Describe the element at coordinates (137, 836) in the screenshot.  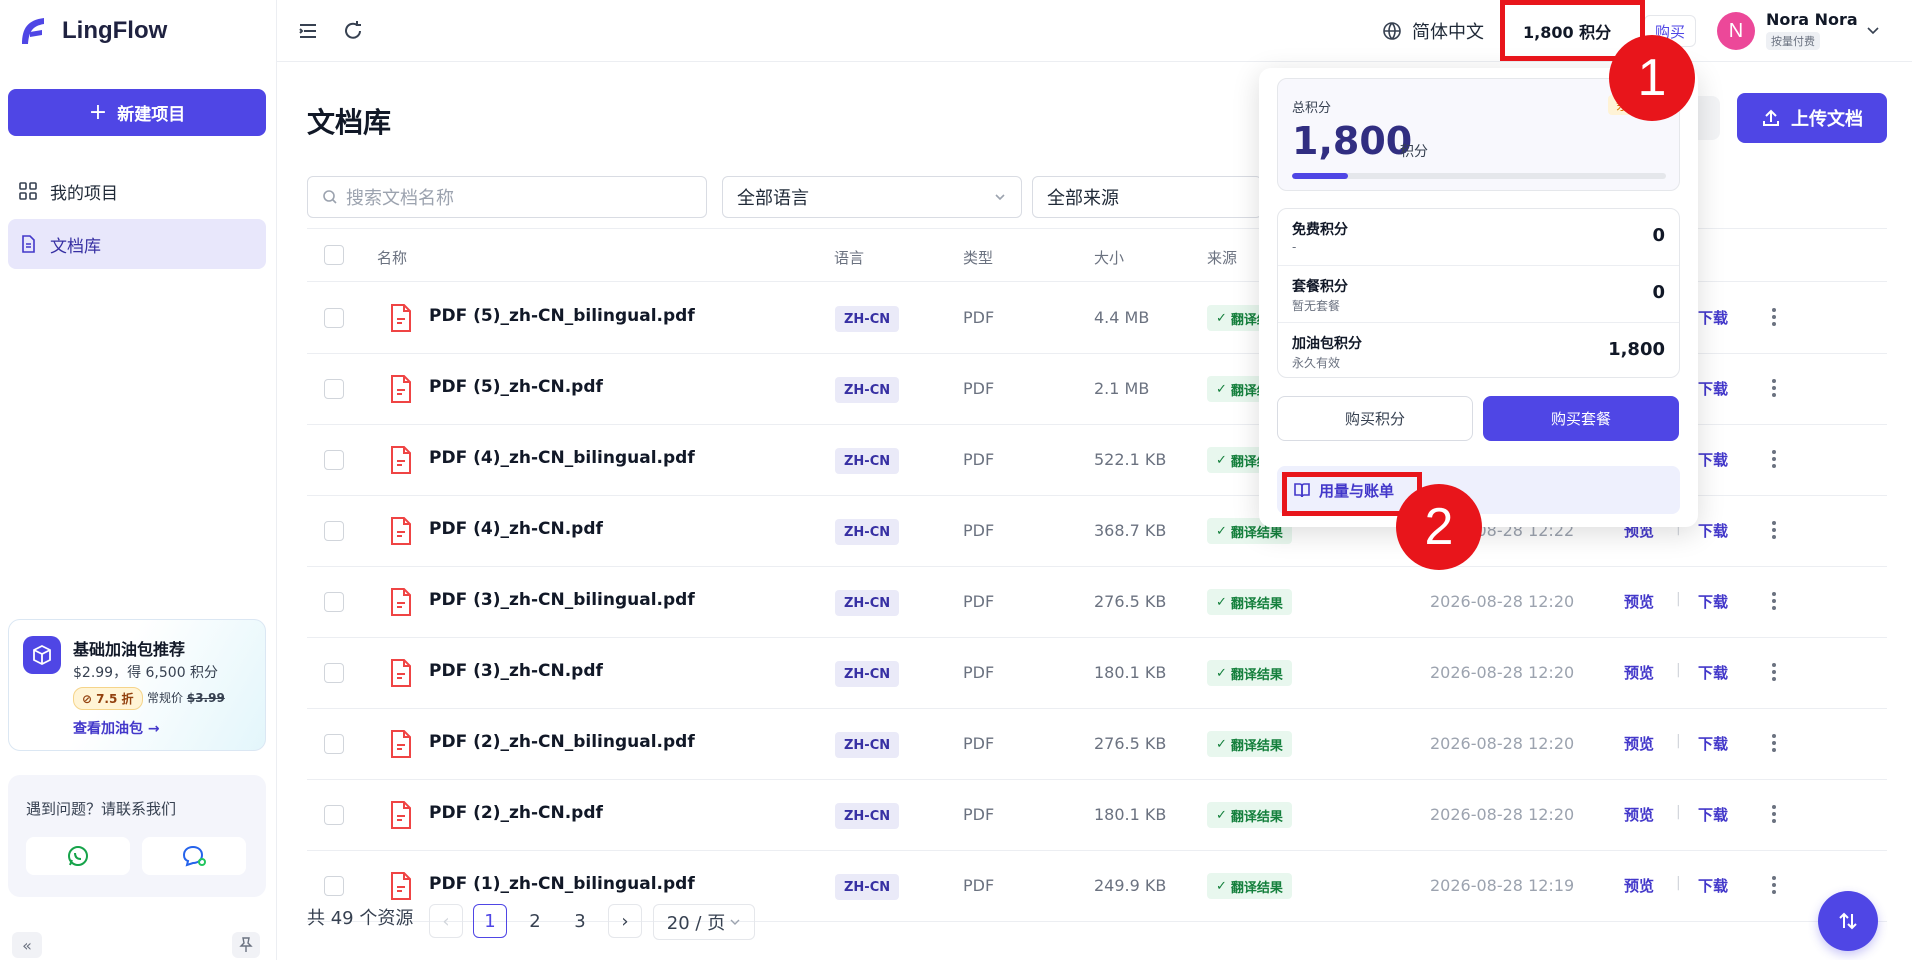
I see `help-card: 遇到问题？请联系我们` at that location.